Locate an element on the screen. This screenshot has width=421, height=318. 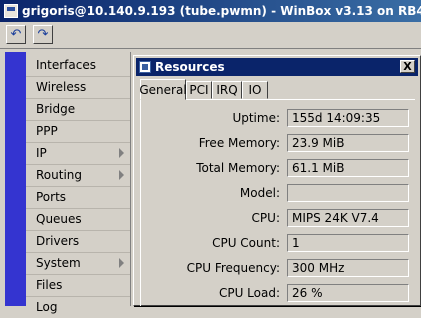
sidebar-item-ports: Ports is located at coordinates (78, 197).